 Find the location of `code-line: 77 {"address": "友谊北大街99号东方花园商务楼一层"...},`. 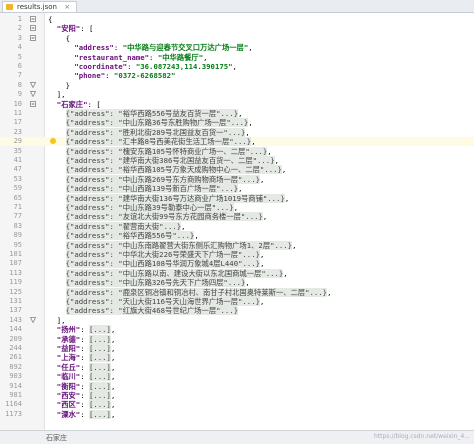

code-line: 77 {"address": "友谊北大街99号东方花园商务楼一层"...}, is located at coordinates (237, 217).